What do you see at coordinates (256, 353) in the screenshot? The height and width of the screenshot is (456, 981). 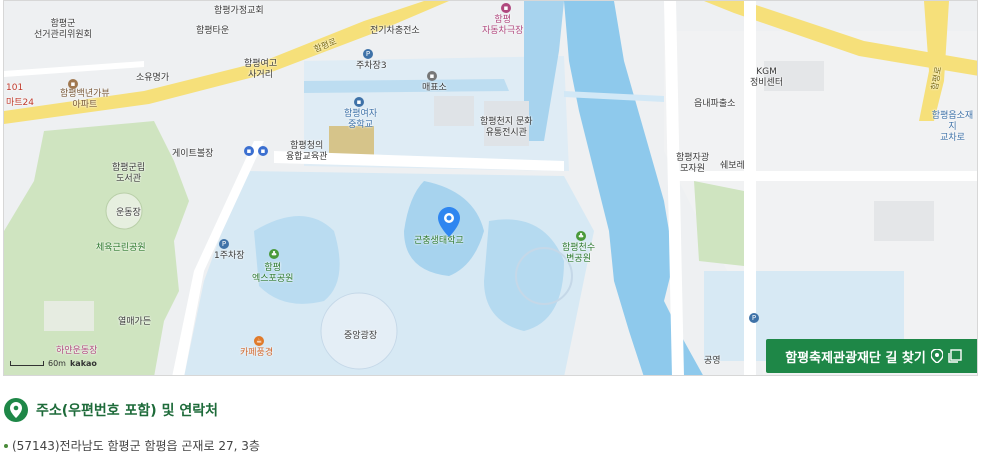 I see `label-cafe: 카페풍경` at bounding box center [256, 353].